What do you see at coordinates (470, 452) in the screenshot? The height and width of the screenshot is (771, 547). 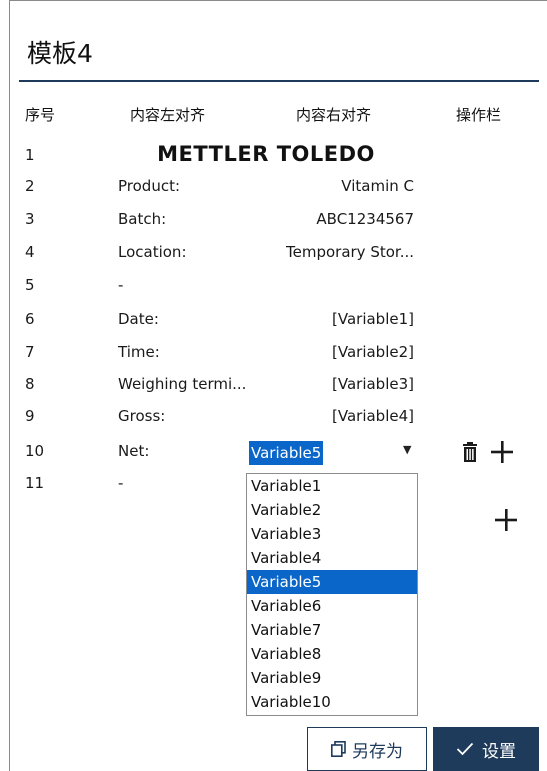 I see `trash-icon` at bounding box center [470, 452].